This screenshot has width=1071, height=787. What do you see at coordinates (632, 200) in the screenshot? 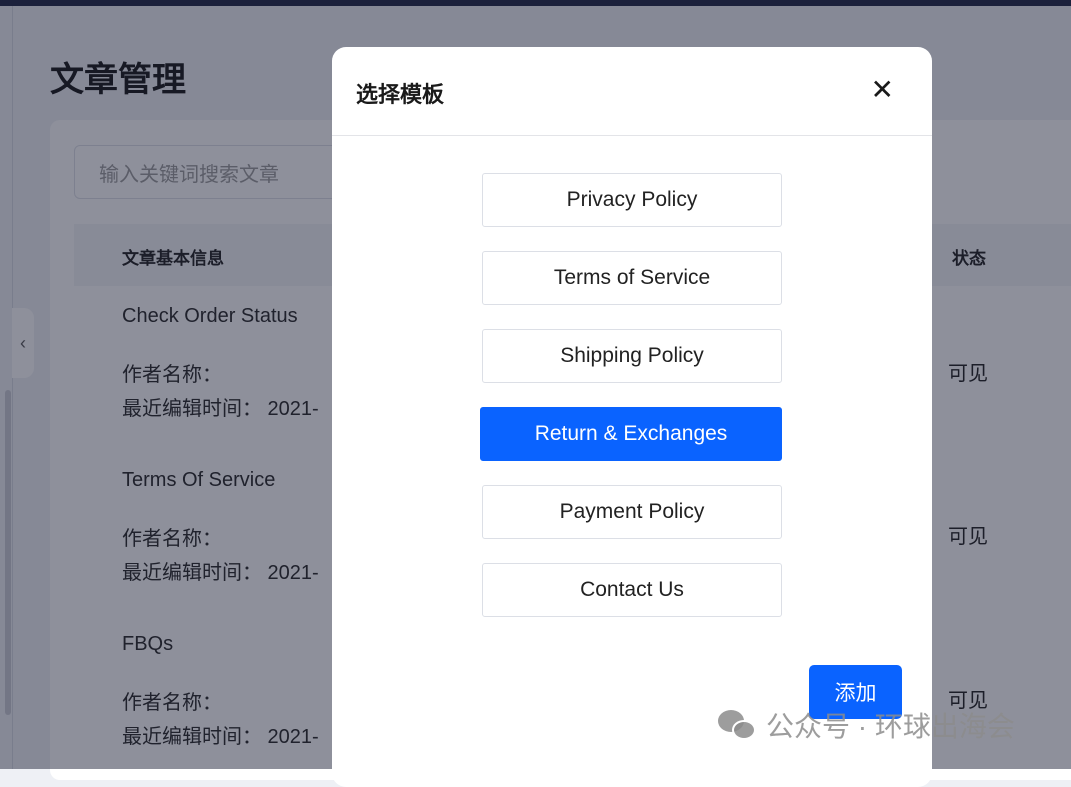
I see `template-option-privacy-policy: Privacy Policy` at bounding box center [632, 200].